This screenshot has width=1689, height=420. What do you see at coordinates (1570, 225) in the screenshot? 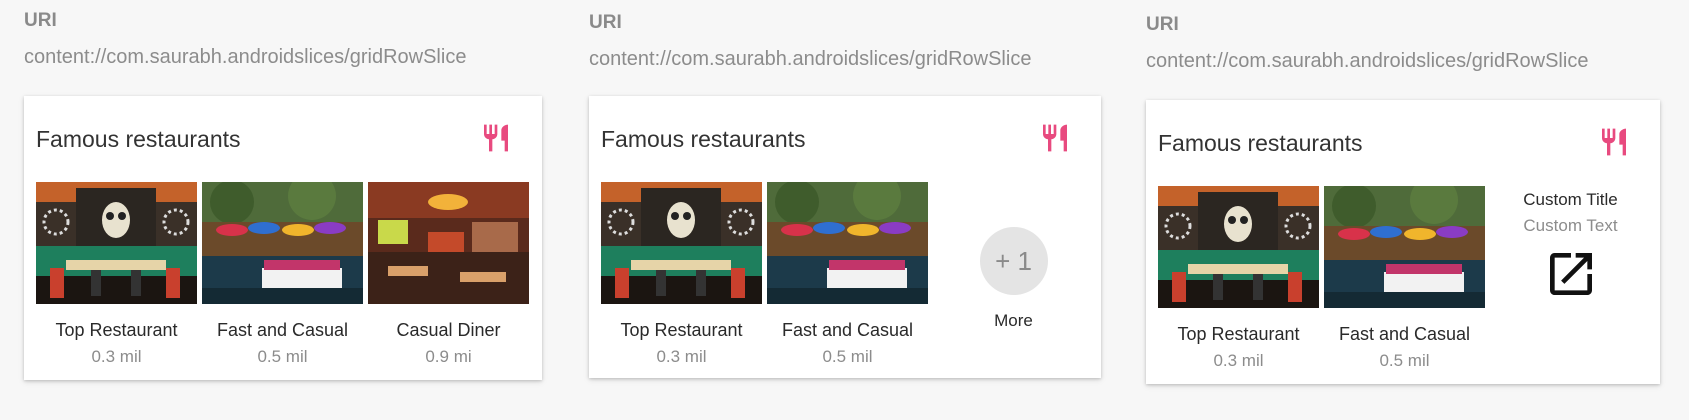
I see `custom-text: Custom Text` at bounding box center [1570, 225].